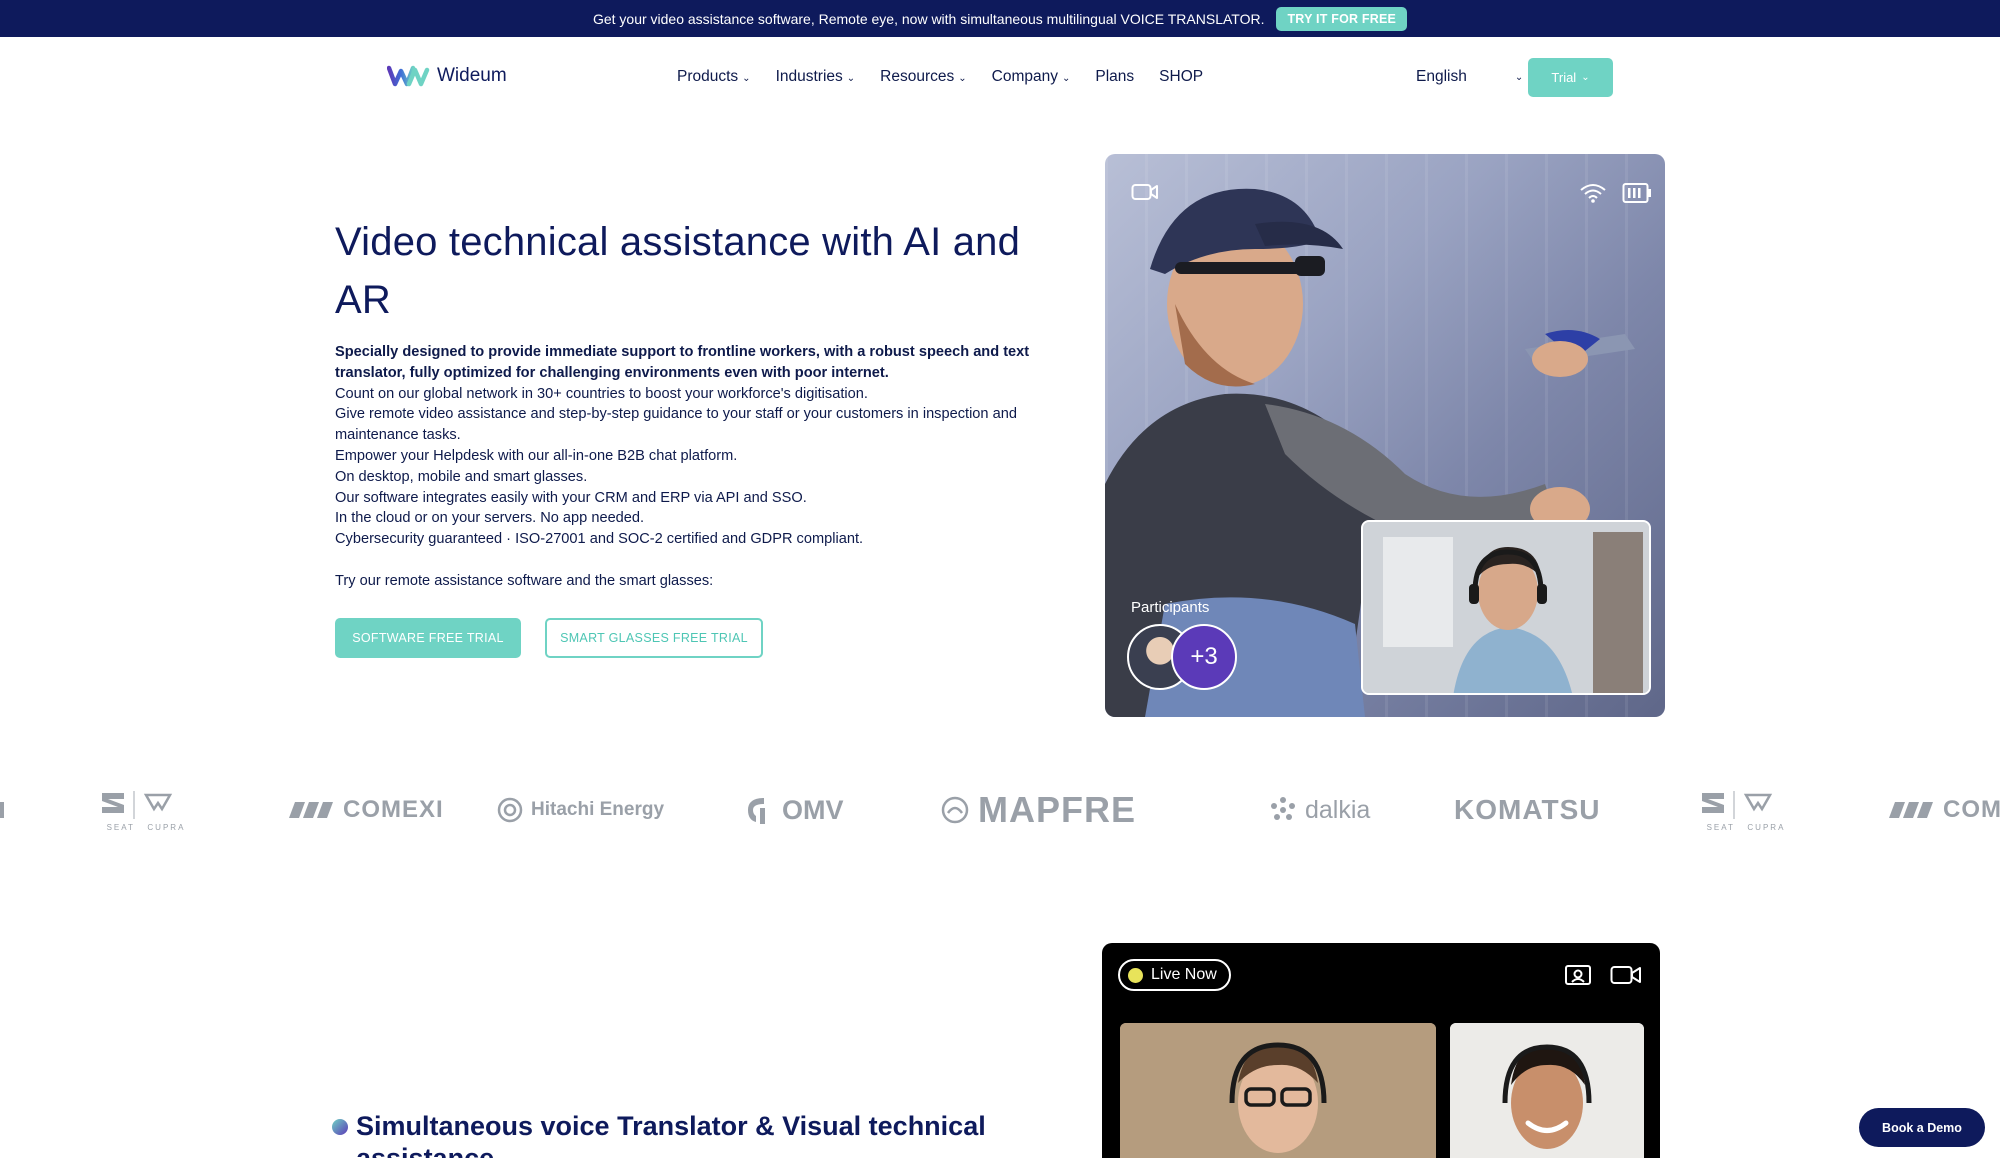 This screenshot has width=2000, height=1158. Describe the element at coordinates (408, 76) in the screenshot. I see `wideum-logo-icon` at that location.